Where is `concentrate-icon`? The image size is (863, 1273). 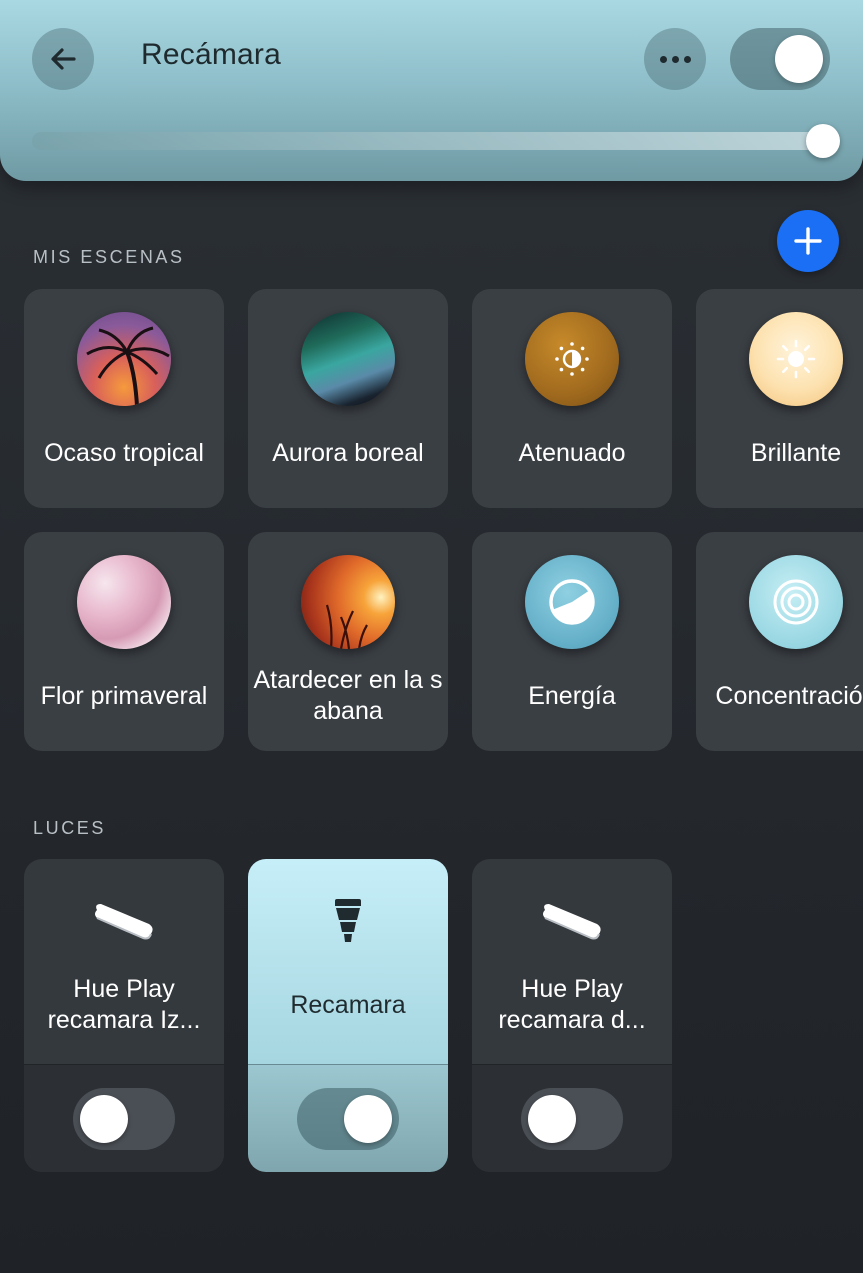
concentrate-icon is located at coordinates (796, 602).